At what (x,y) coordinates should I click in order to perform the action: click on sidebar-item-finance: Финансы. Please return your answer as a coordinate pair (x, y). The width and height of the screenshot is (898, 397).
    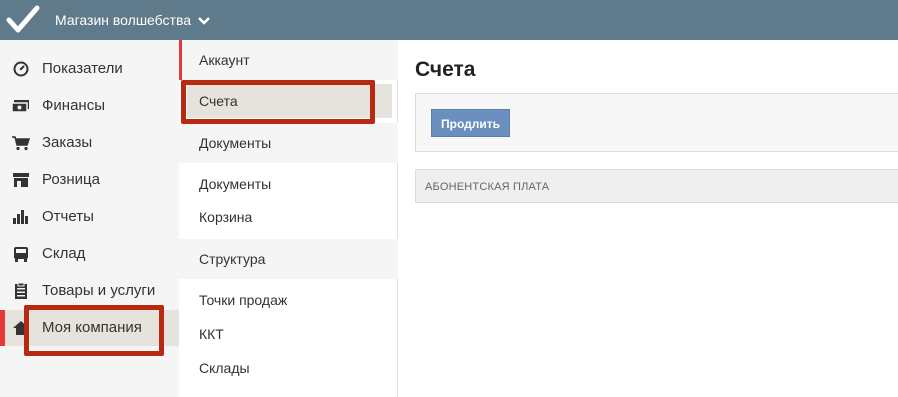
    Looking at the image, I should click on (89, 106).